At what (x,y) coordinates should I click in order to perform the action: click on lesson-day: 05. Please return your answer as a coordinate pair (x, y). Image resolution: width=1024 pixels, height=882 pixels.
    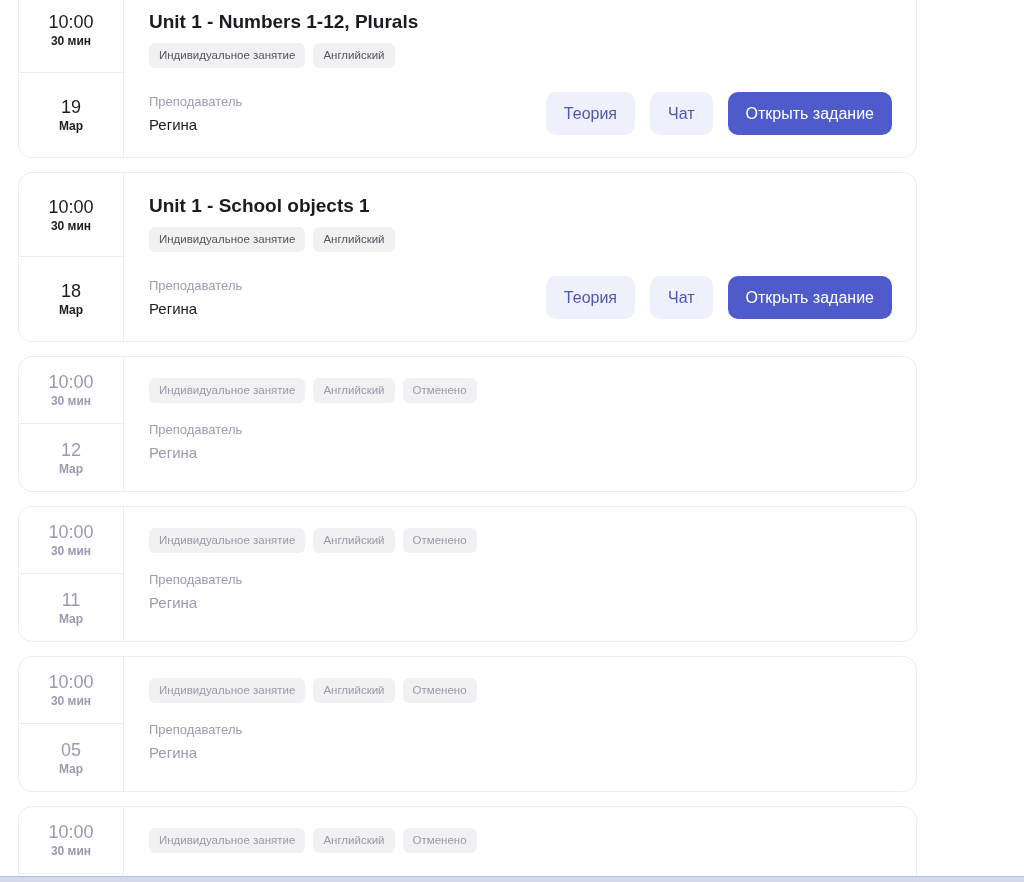
    Looking at the image, I should click on (71, 749).